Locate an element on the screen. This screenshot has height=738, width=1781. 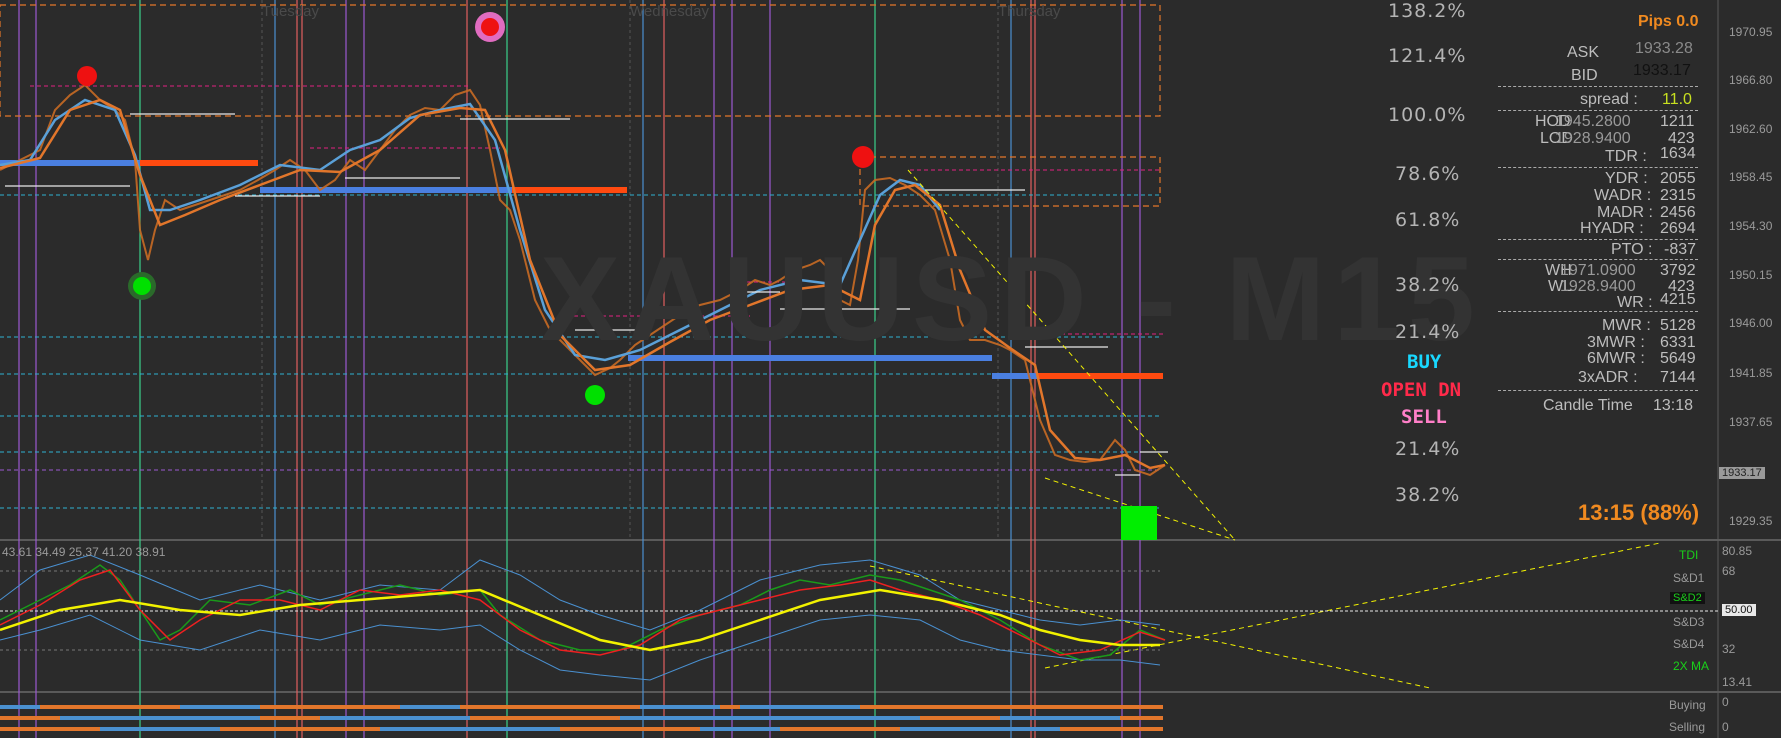
sell-signal: SELL is located at coordinates (1424, 417).